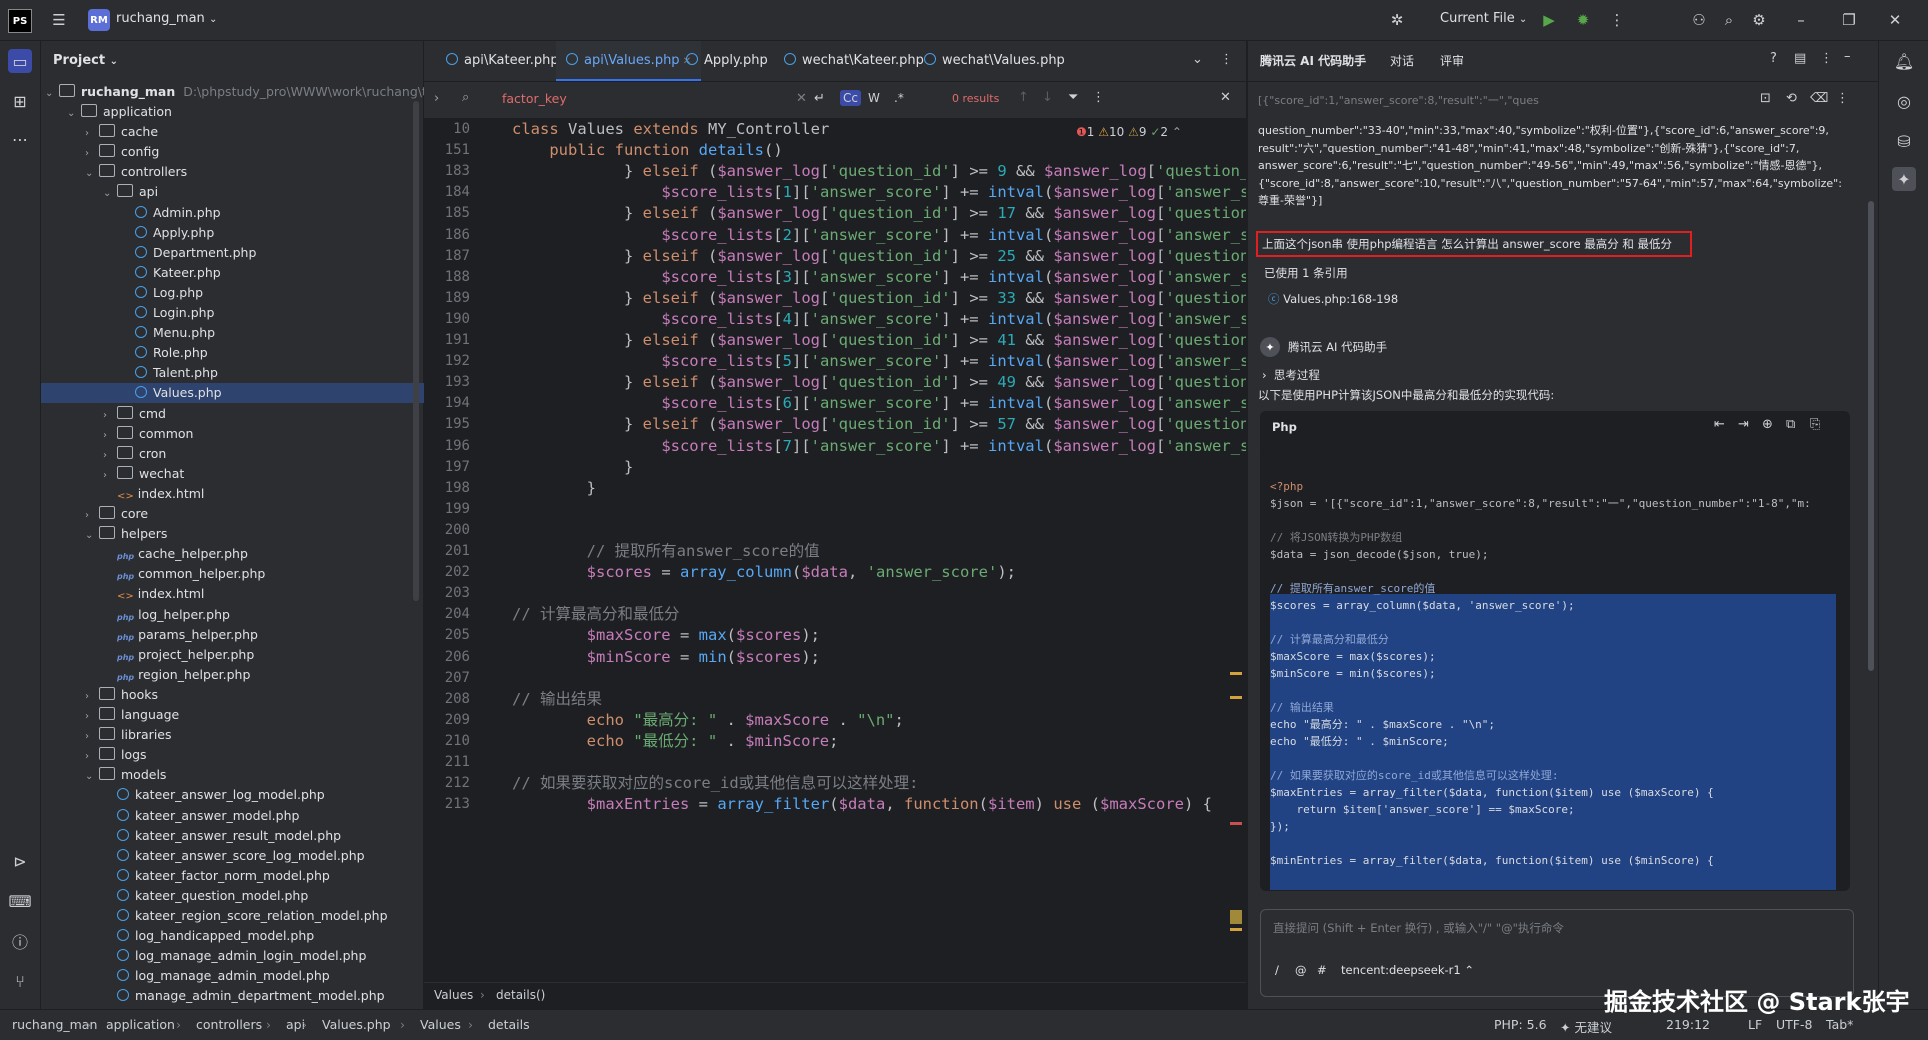 The height and width of the screenshot is (1040, 1928). Describe the element at coordinates (20, 61) in the screenshot. I see `project-folder-icon: ▭` at that location.